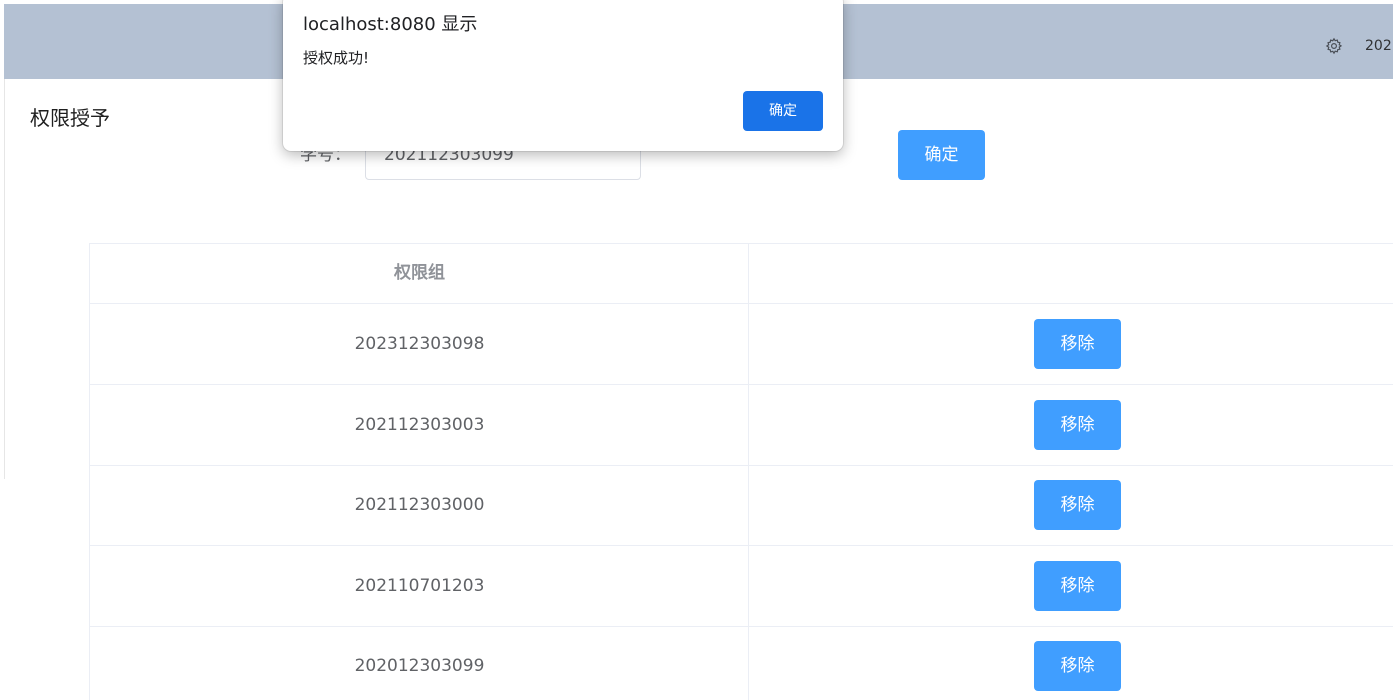 Image resolution: width=1393 pixels, height=700 pixels. Describe the element at coordinates (1071, 273) in the screenshot. I see `column-header-actions` at that location.